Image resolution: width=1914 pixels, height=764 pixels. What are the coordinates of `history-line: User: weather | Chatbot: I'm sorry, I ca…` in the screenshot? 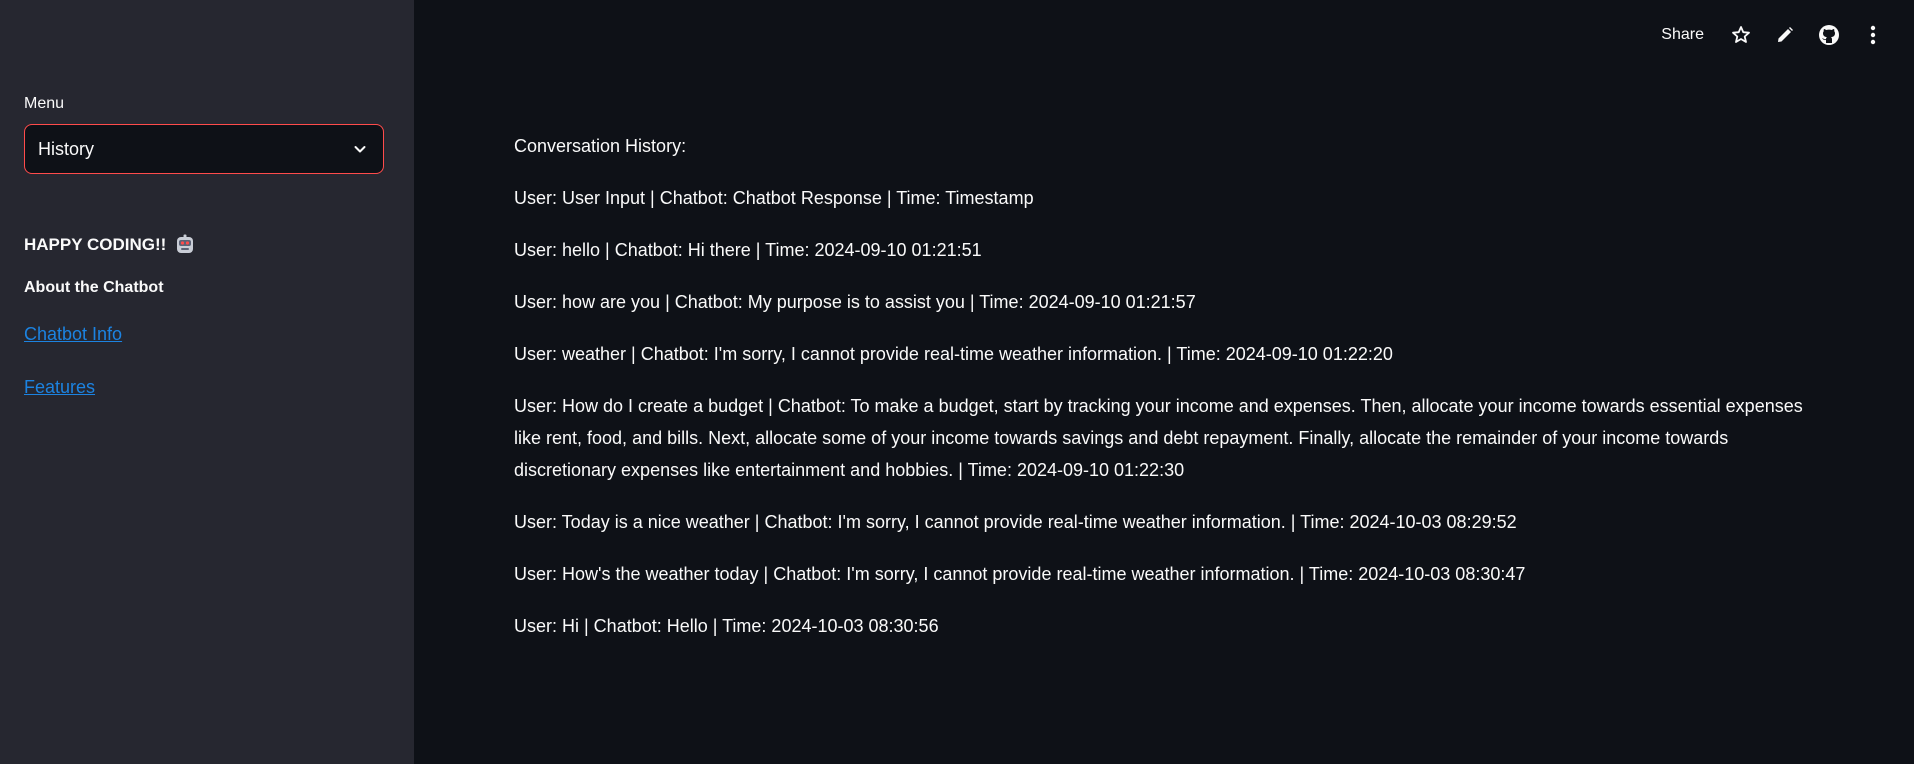 It's located at (953, 354).